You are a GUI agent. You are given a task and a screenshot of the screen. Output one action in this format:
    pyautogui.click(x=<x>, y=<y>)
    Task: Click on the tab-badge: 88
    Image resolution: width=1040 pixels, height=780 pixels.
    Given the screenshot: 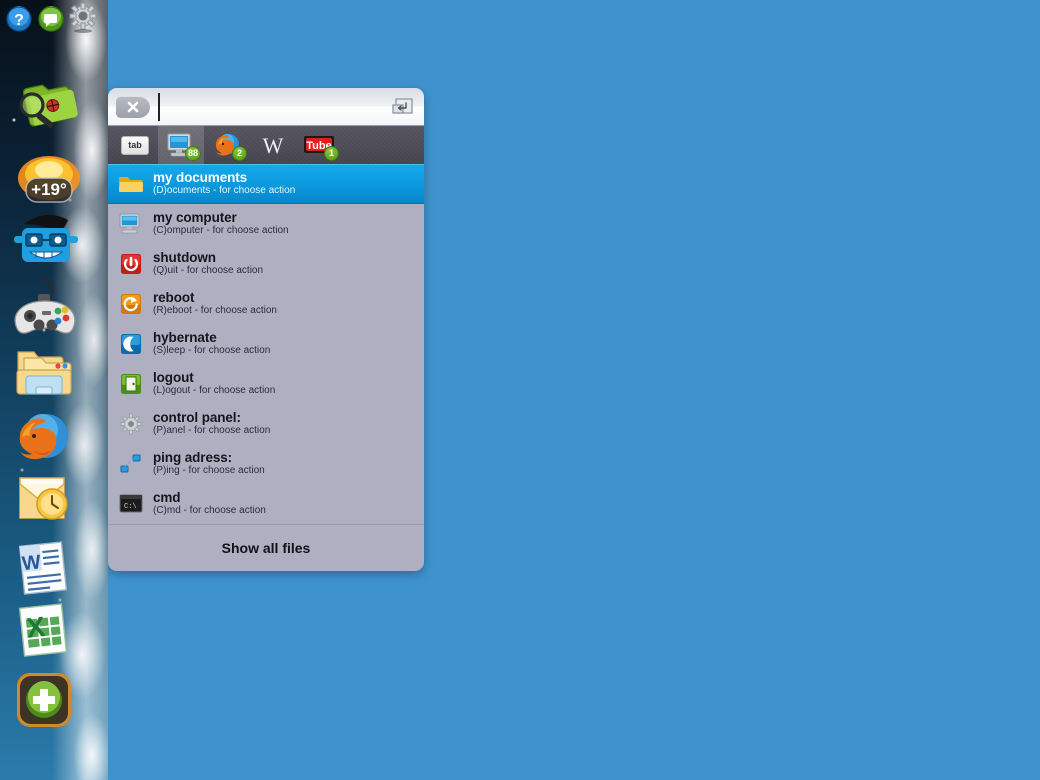 What is the action you would take?
    pyautogui.click(x=192, y=153)
    